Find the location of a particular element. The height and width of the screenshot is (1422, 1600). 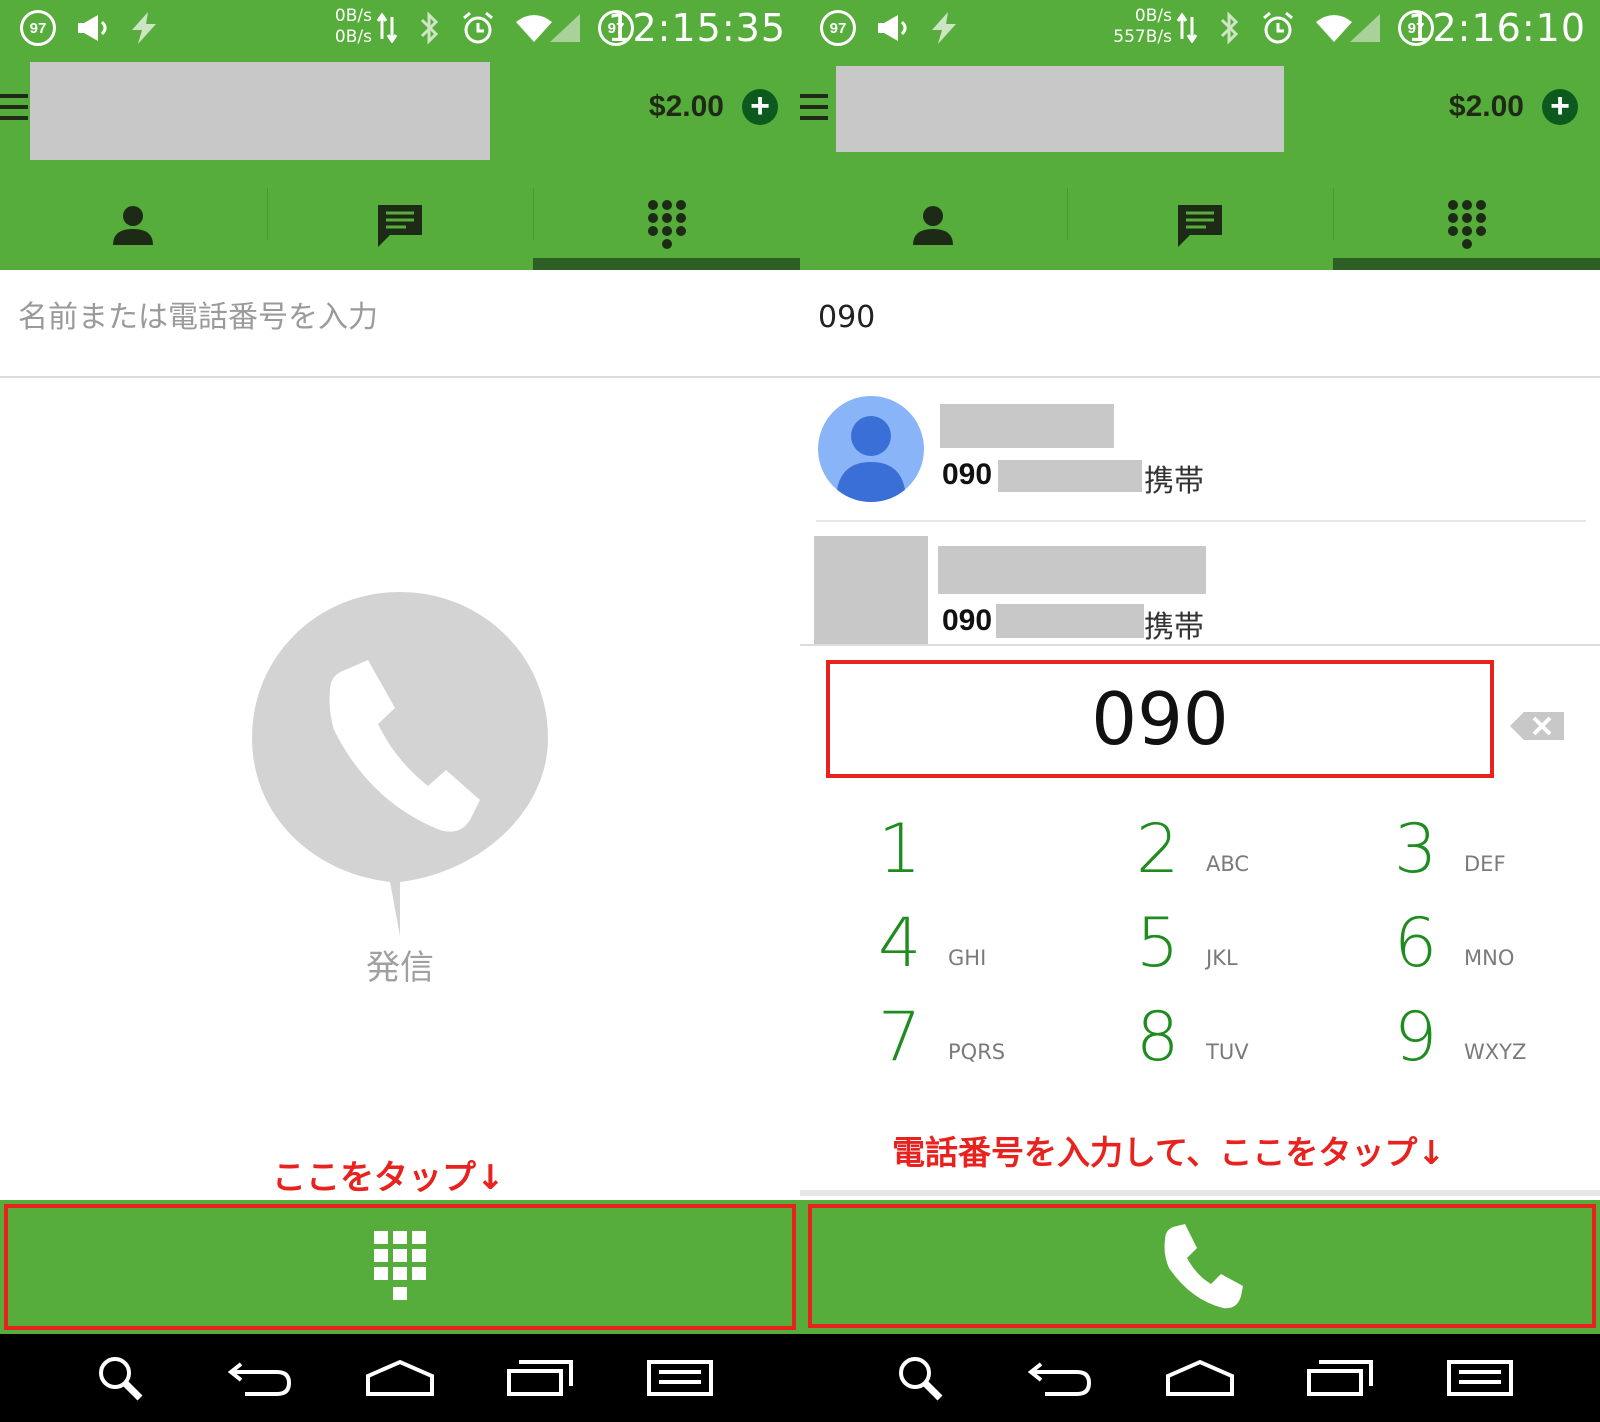

call-empty-label: 発信 is located at coordinates (400, 968).